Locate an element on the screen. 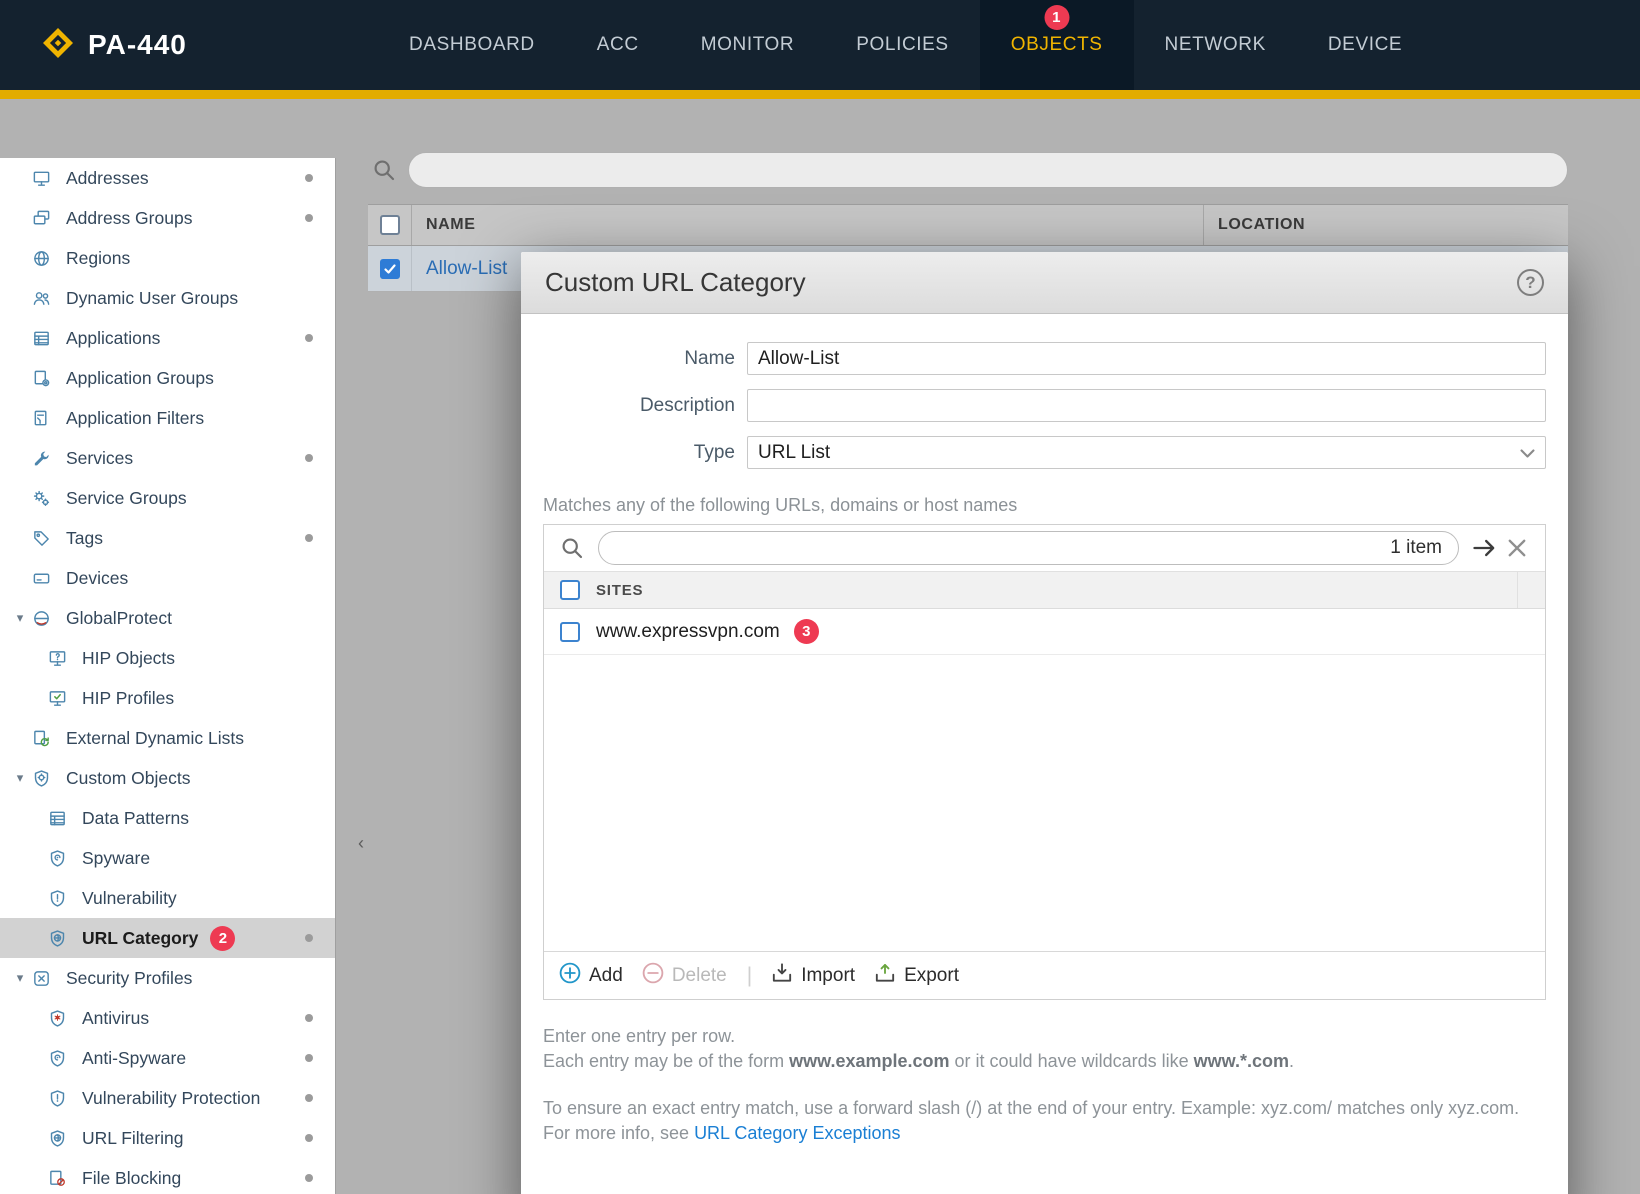  brand-name: PA-440 is located at coordinates (137, 44).